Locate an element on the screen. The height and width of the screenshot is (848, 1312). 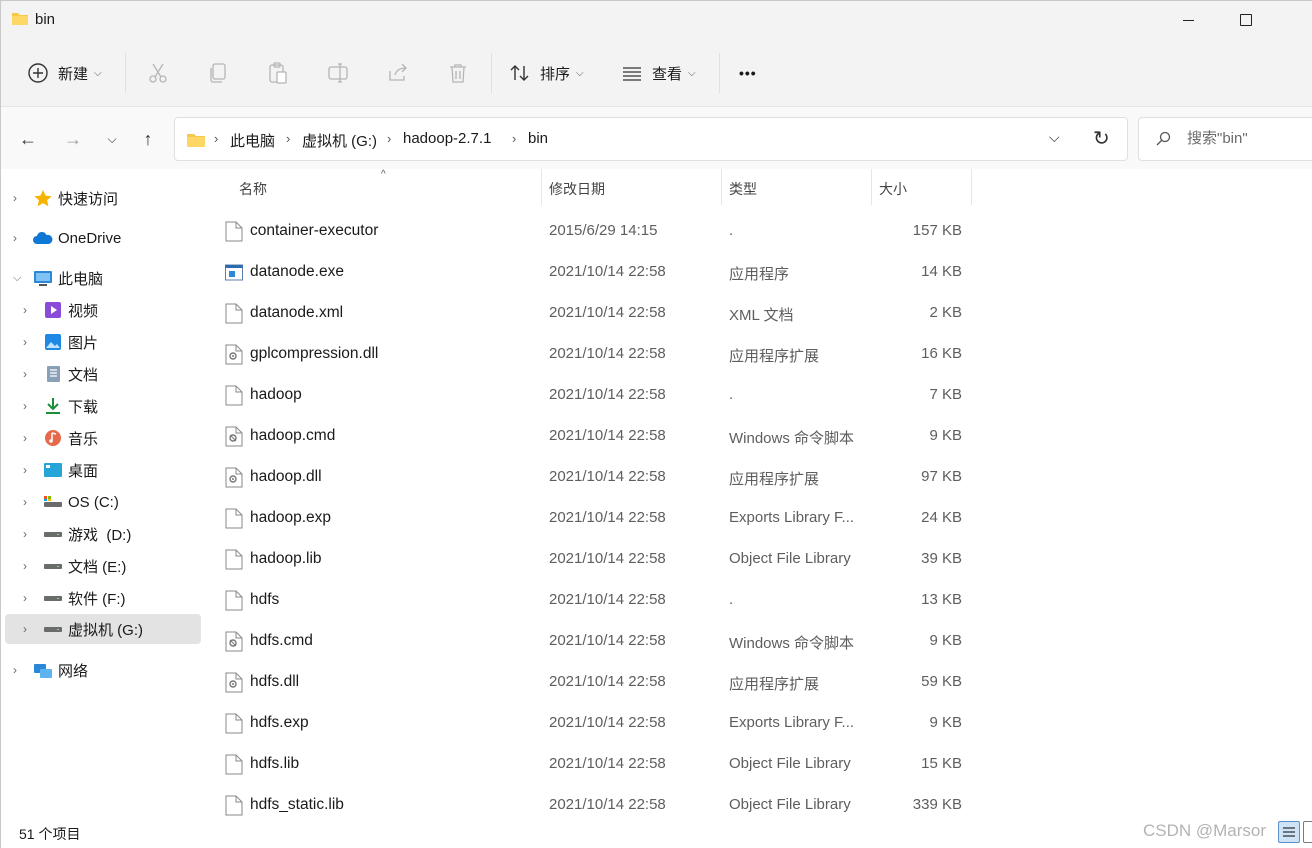
chevron-down-icon: ⌵ is located at coordinates (17, 278).